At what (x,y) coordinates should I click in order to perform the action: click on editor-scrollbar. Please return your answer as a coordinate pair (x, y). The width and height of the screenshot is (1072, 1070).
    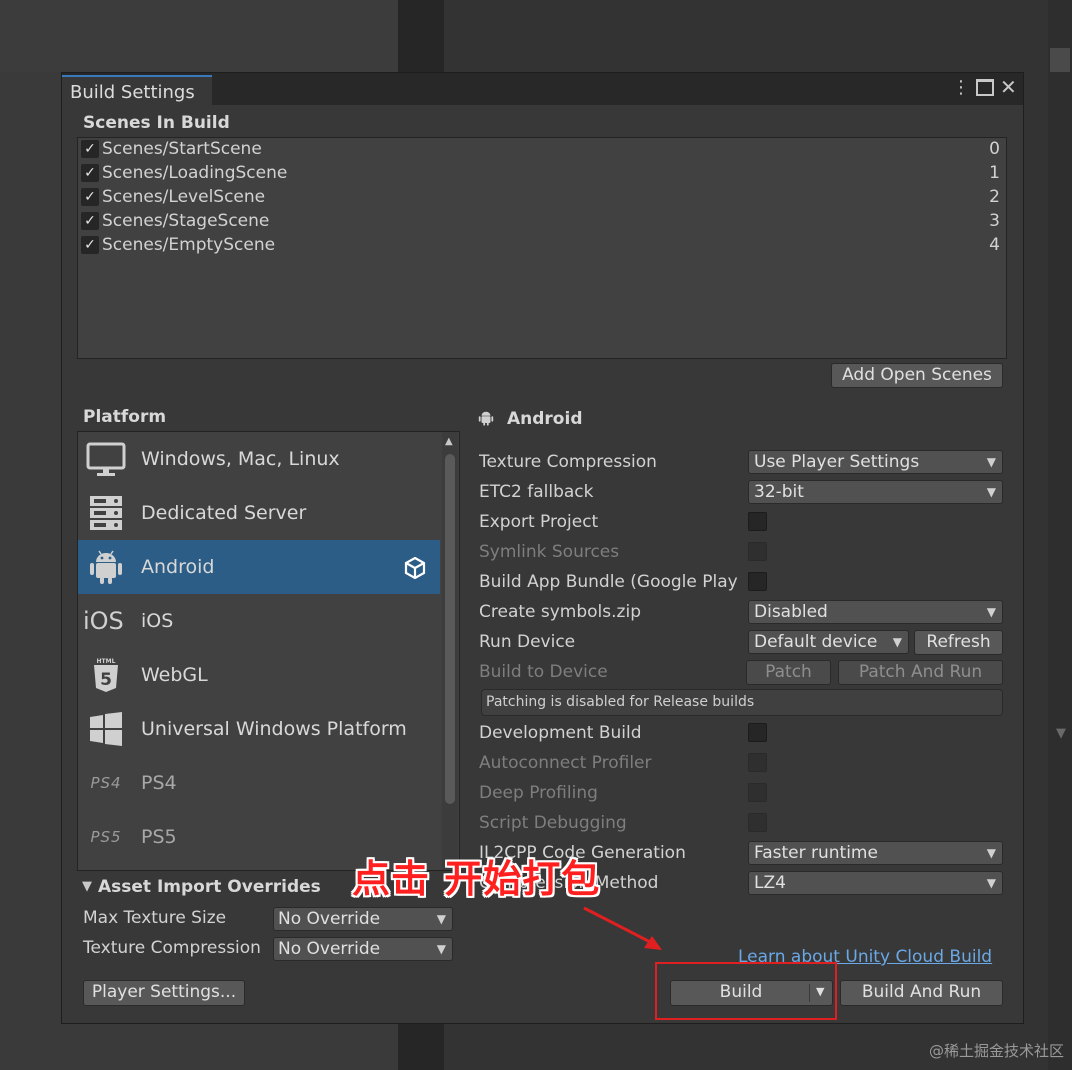
    Looking at the image, I should click on (1060, 535).